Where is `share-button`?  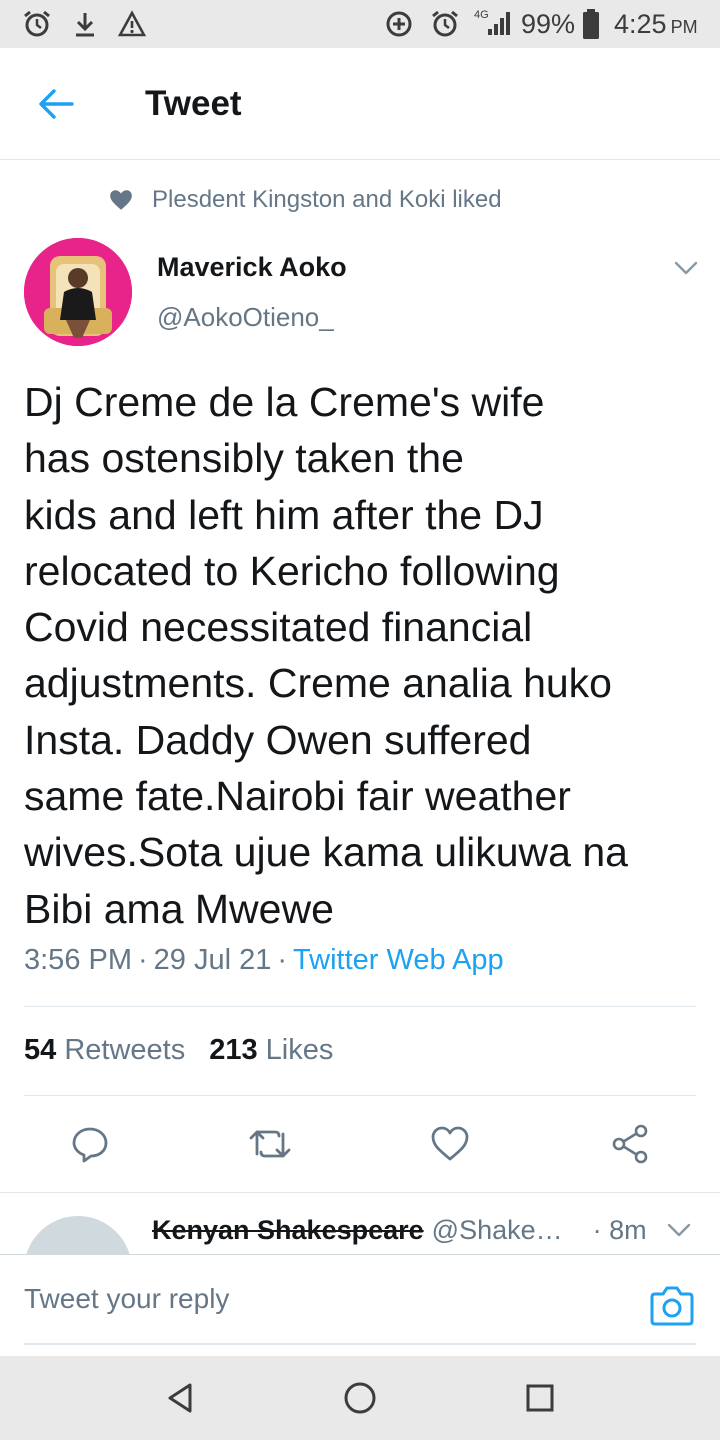
share-button is located at coordinates (630, 1144).